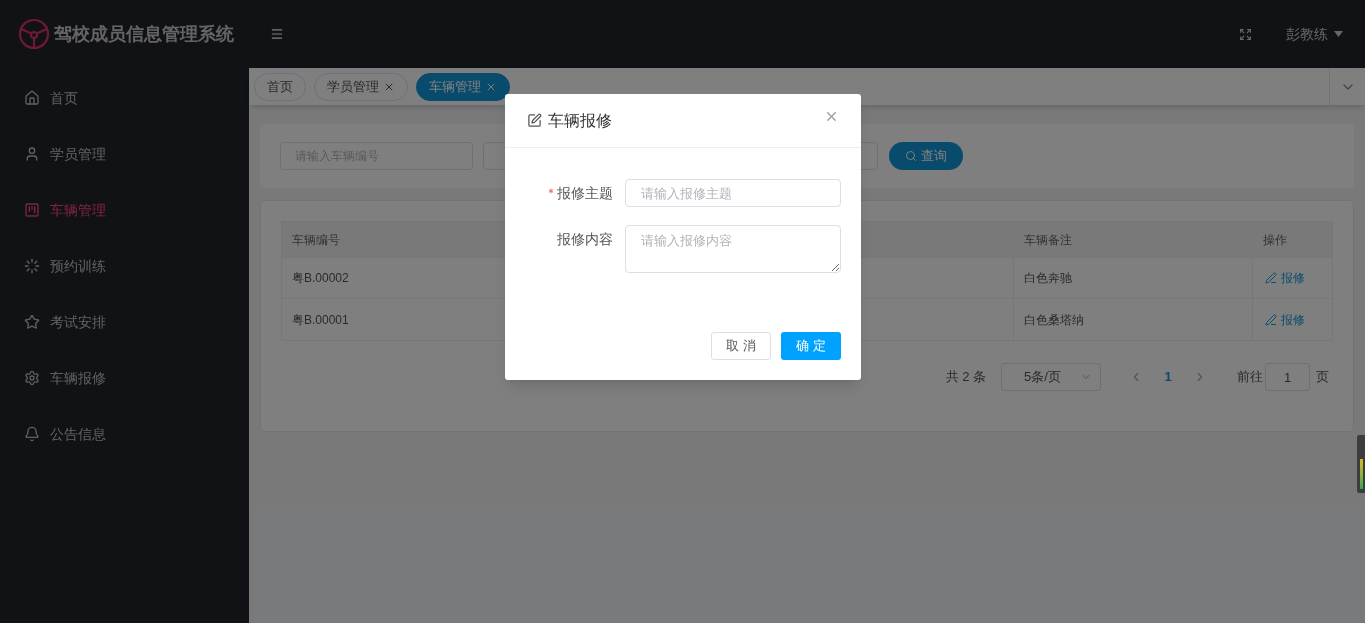  Describe the element at coordinates (1132, 319) in the screenshot. I see `table-cell: 白色桑塔纳` at that location.